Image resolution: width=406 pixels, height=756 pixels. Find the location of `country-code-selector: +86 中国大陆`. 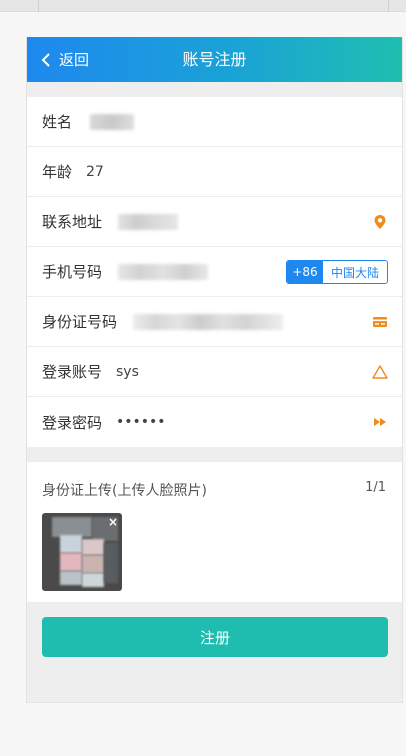

country-code-selector: +86 中国大陆 is located at coordinates (337, 272).